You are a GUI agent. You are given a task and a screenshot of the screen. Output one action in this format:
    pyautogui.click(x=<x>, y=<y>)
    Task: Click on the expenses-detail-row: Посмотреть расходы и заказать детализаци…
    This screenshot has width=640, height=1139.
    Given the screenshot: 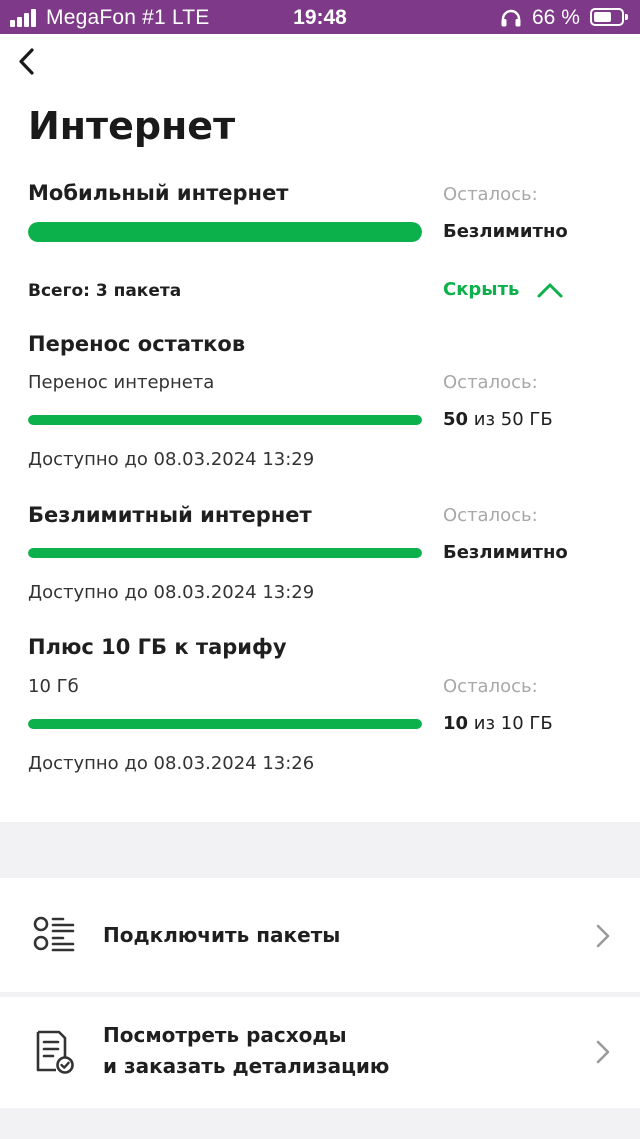 What is the action you would take?
    pyautogui.click(x=320, y=1052)
    